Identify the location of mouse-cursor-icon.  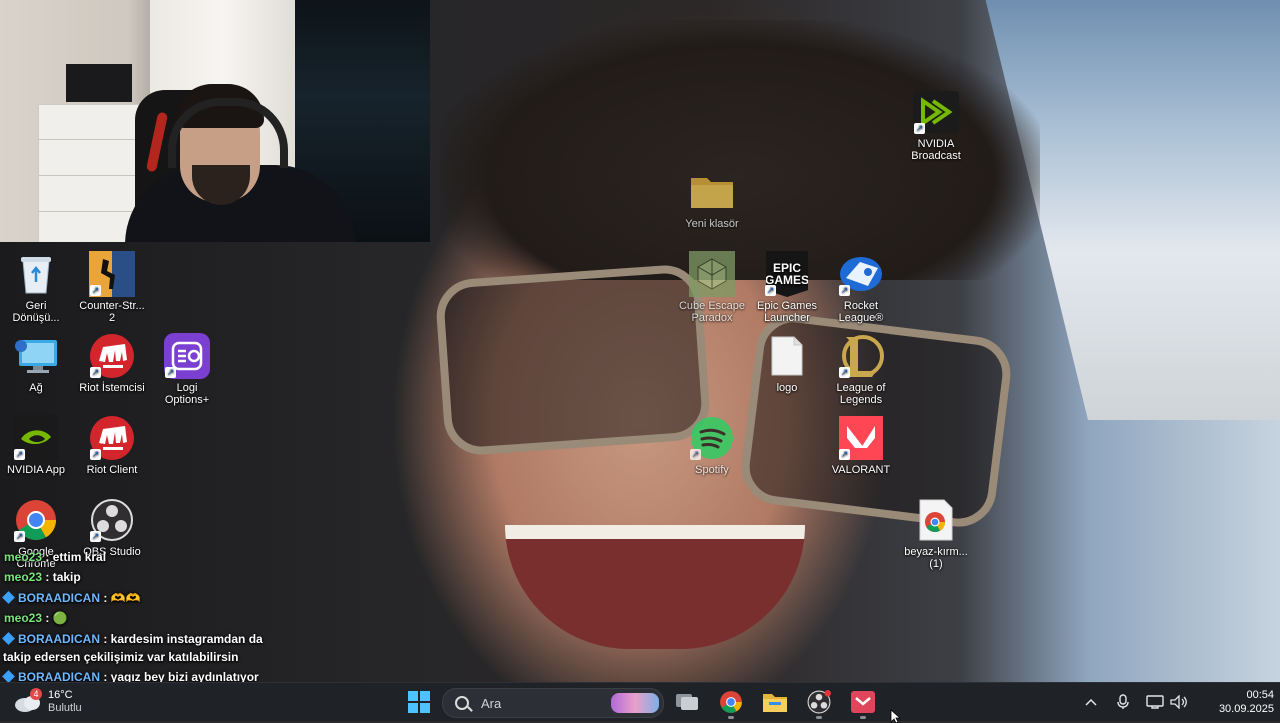
(896, 716).